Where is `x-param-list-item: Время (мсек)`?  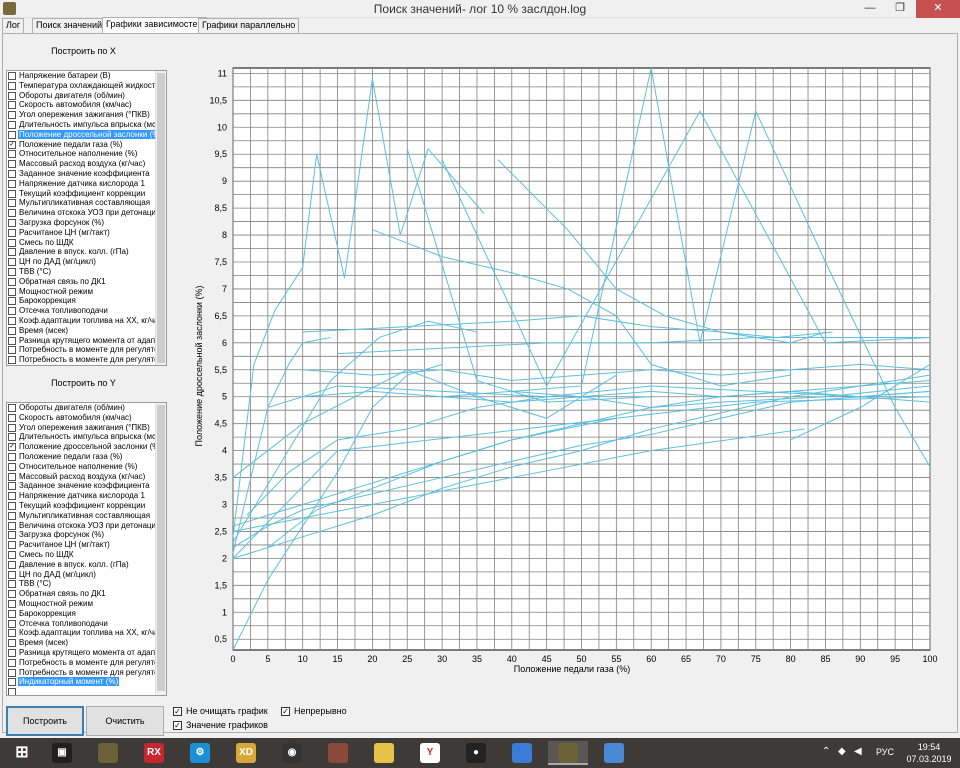 x-param-list-item: Время (мсек) is located at coordinates (82, 331).